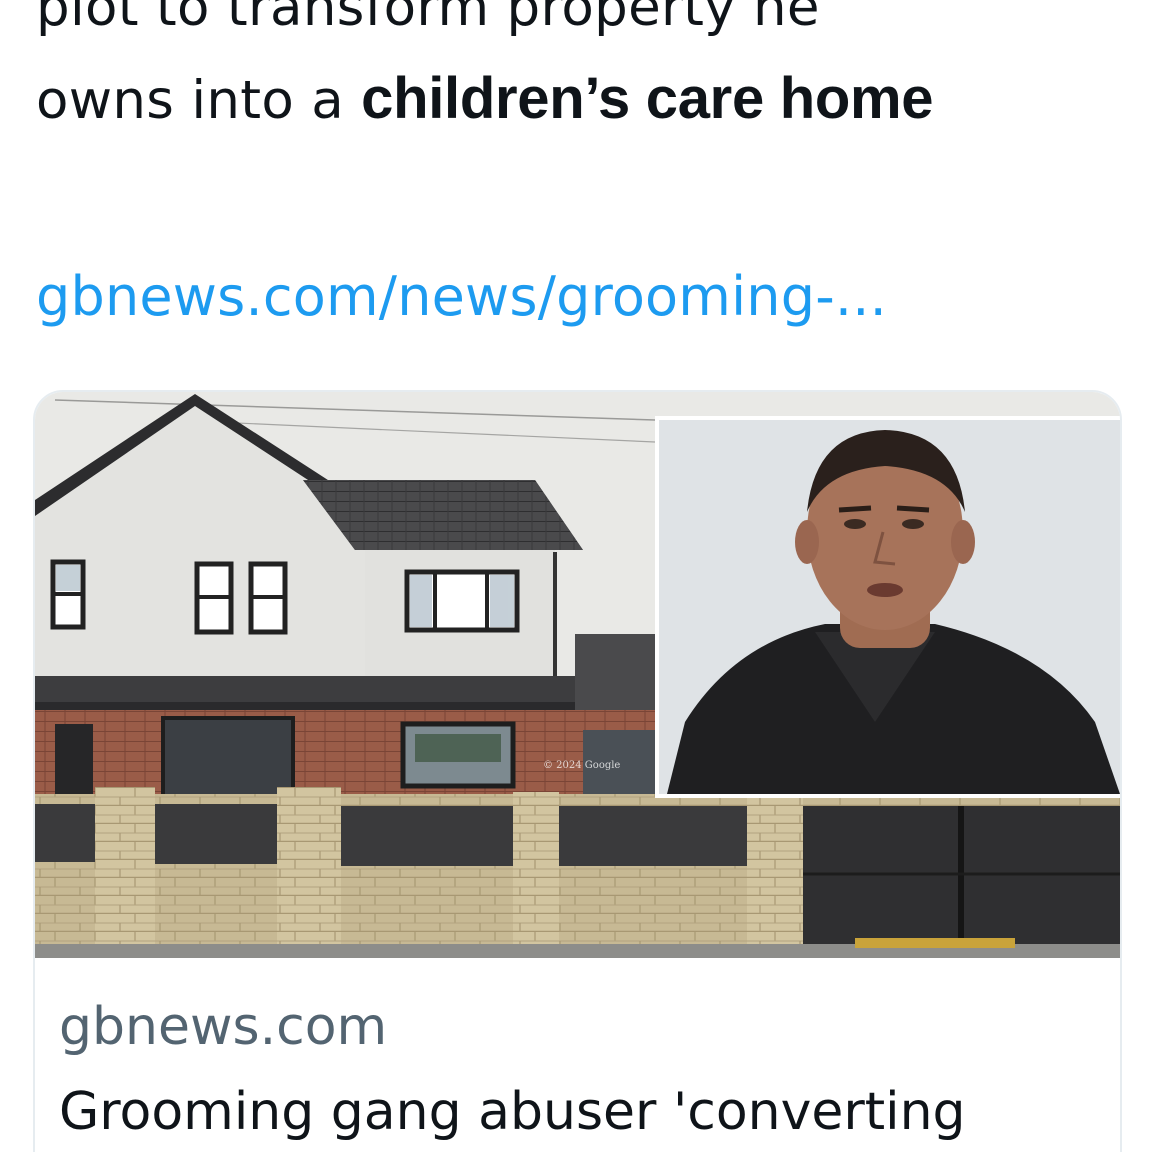 This screenshot has height=1152, width=1152. I want to click on card-title: Grooming gang abuser 'converting, so click(512, 1112).